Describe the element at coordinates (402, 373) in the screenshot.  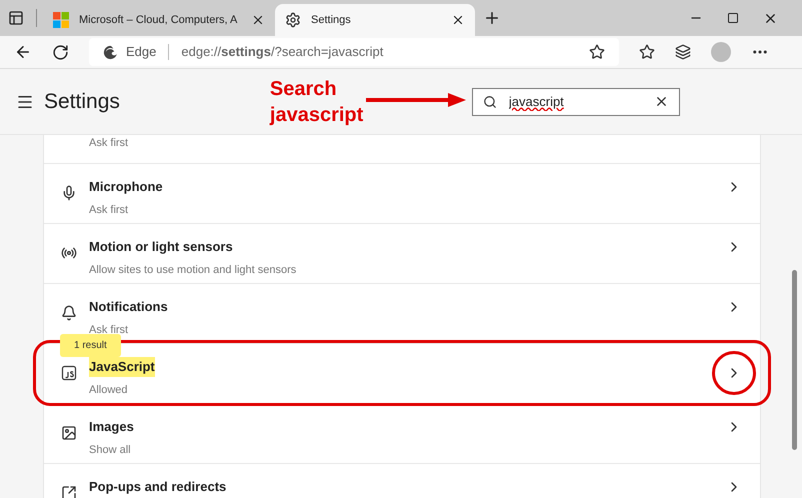
I see `settings-row: 1 result JavaScript Allowed` at that location.